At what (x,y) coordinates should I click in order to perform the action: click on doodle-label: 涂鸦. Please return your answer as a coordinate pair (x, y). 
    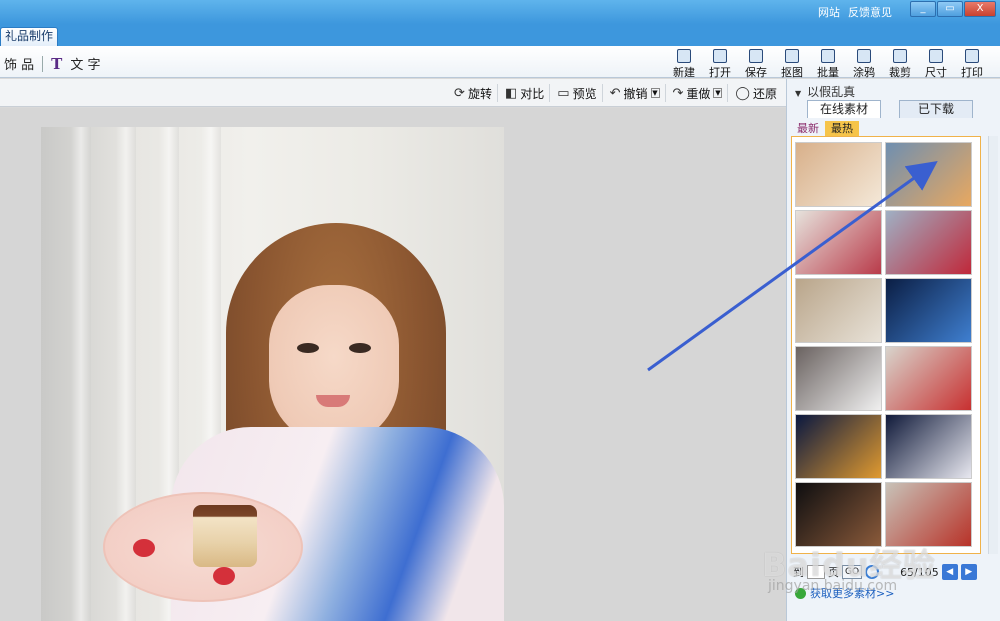
    Looking at the image, I should click on (864, 72).